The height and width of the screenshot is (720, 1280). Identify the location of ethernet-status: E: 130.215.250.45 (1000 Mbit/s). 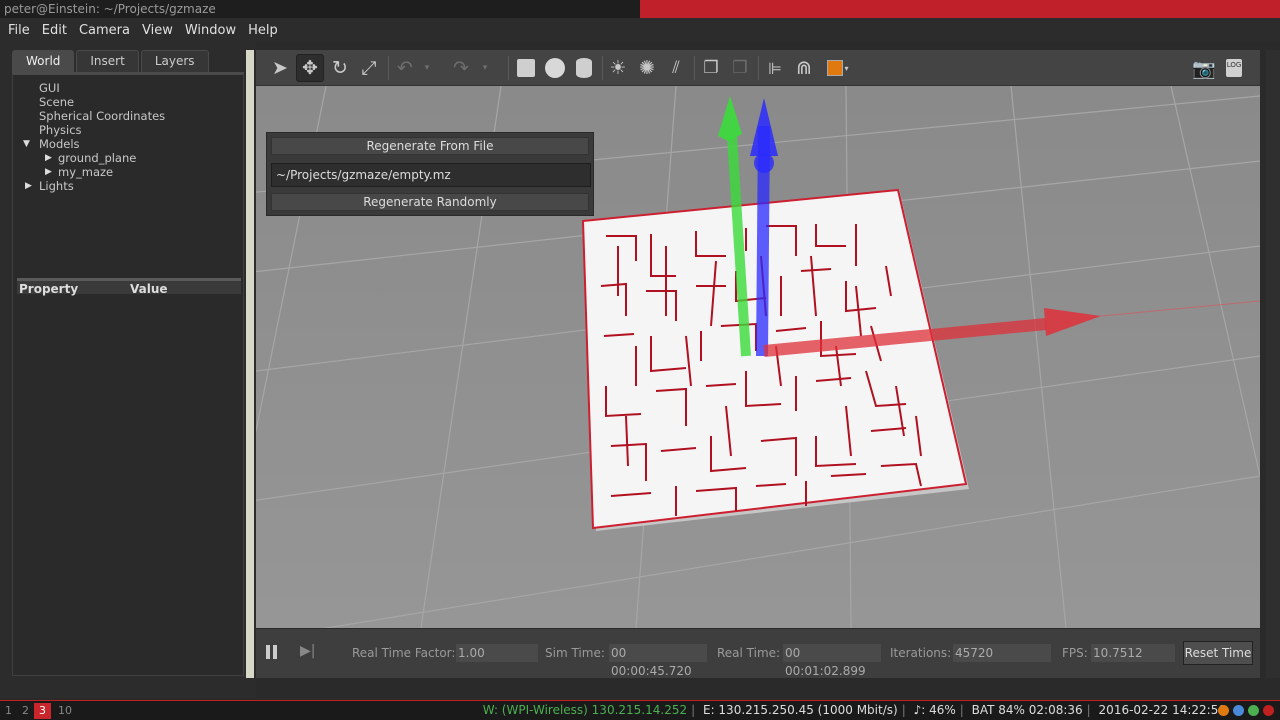
(800, 710).